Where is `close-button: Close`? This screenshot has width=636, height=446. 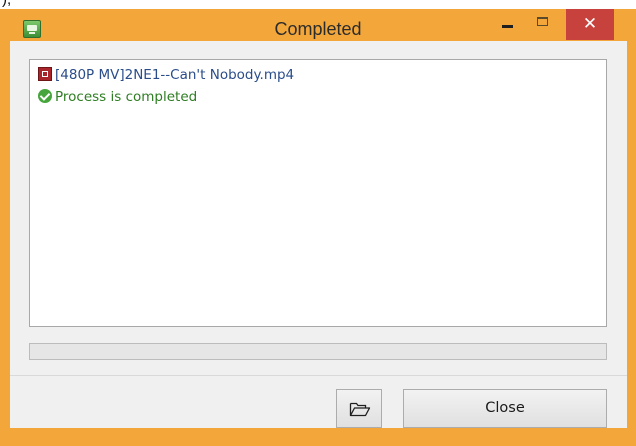
close-button: Close is located at coordinates (505, 408).